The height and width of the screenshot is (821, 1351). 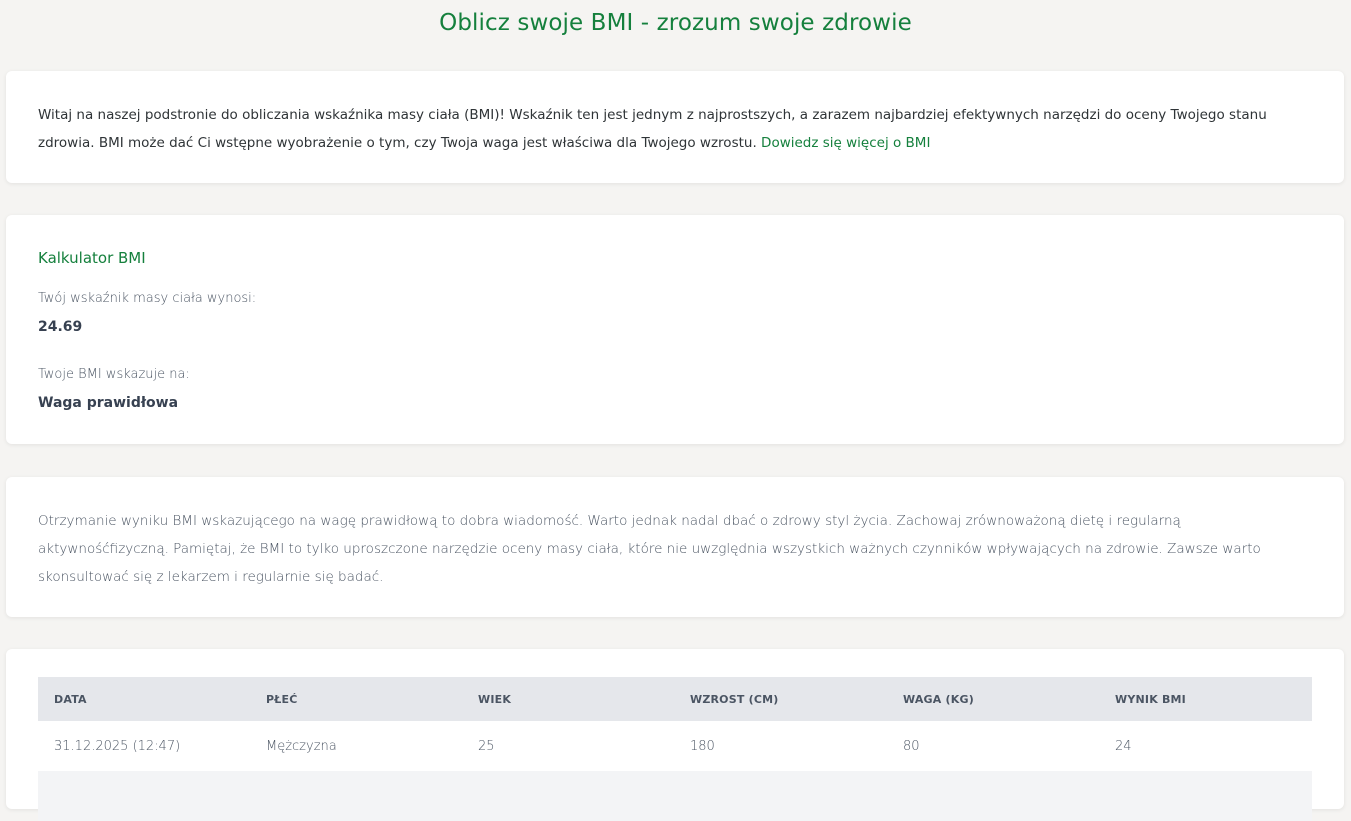 I want to click on bmi-label: Twój wskaźnik masy ciała wynosi:, so click(x=147, y=298).